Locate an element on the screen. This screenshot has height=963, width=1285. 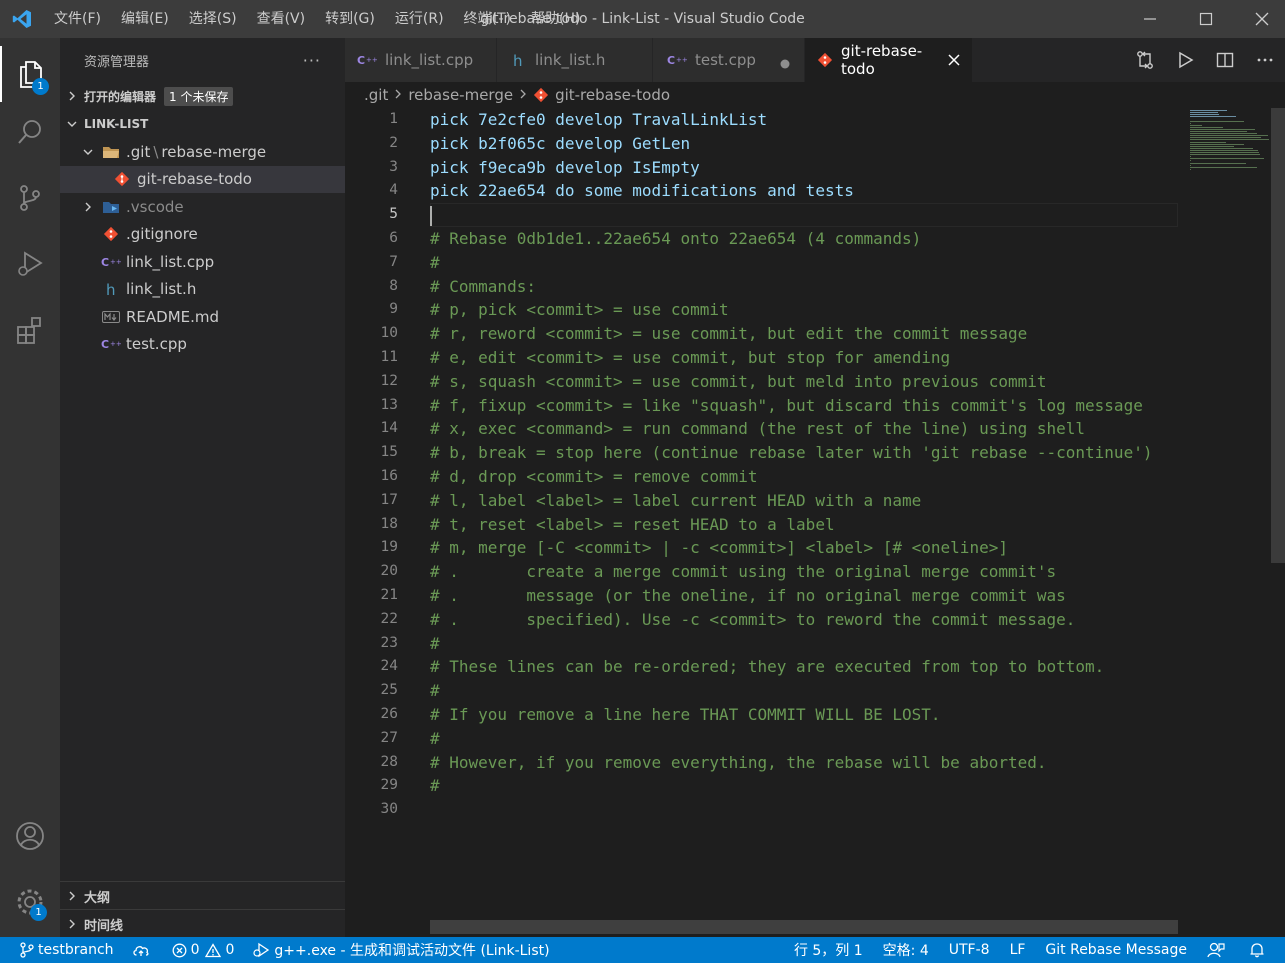
vertical-scrollbar is located at coordinates (1278, 335).